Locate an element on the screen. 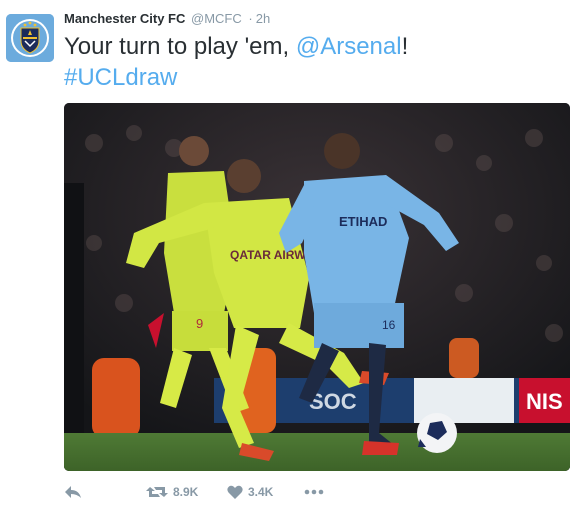  club-crest-icon is located at coordinates (30, 38).